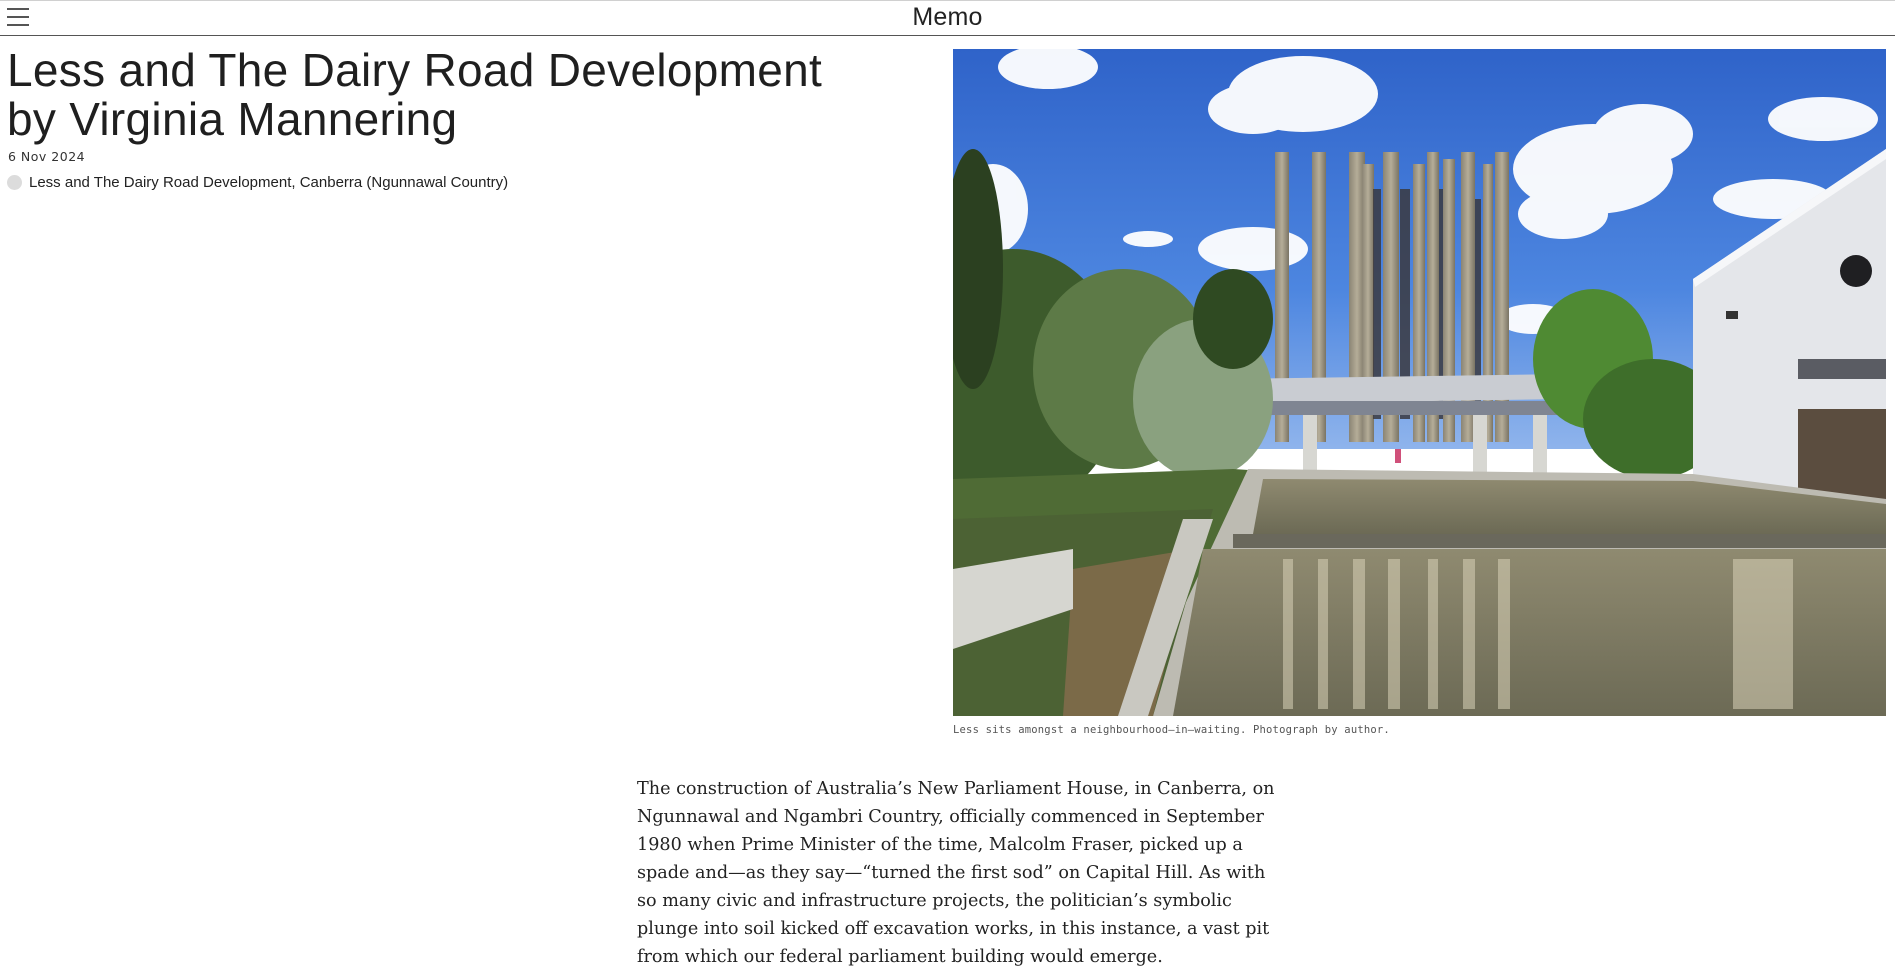 The image size is (1895, 969). What do you see at coordinates (47, 156) in the screenshot?
I see `article-date: 6 Nov 2024` at bounding box center [47, 156].